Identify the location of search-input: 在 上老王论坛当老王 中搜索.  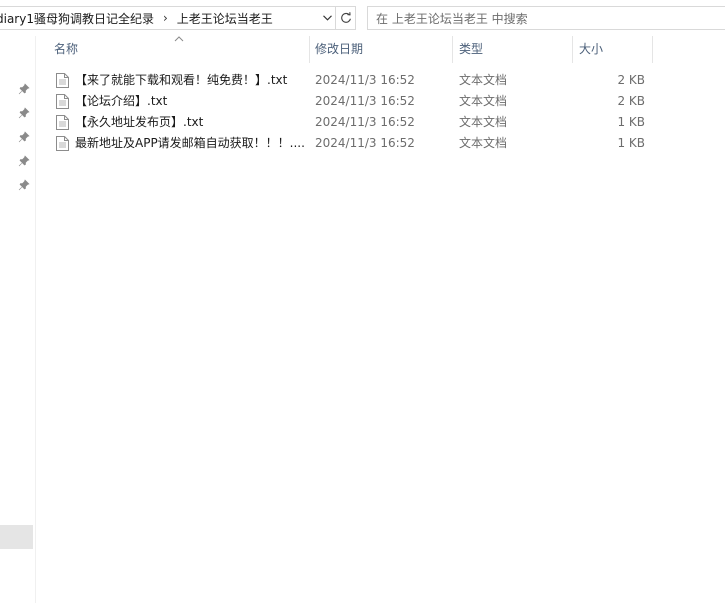
(546, 18).